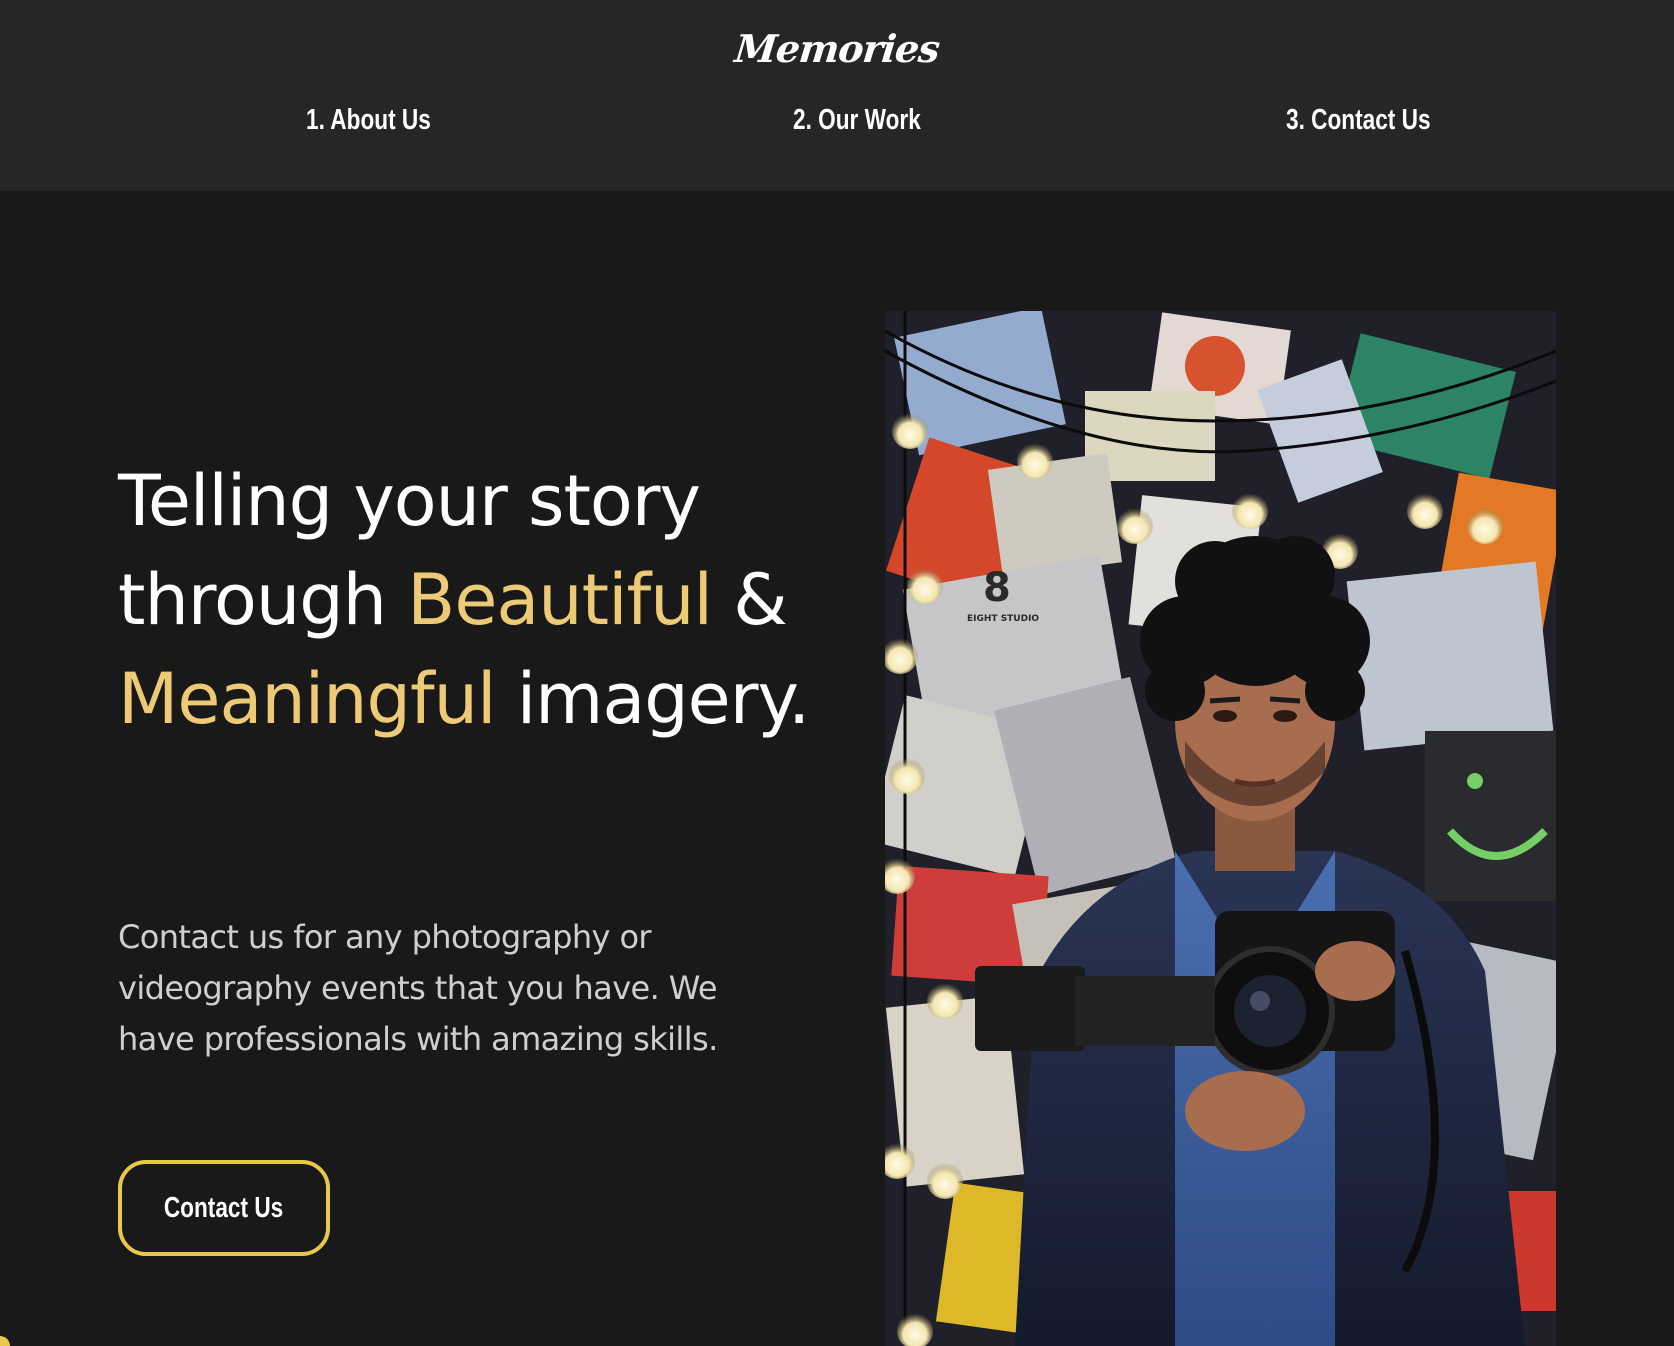 The height and width of the screenshot is (1346, 1674). I want to click on contact-us-button-label: Contact Us, so click(224, 1207).